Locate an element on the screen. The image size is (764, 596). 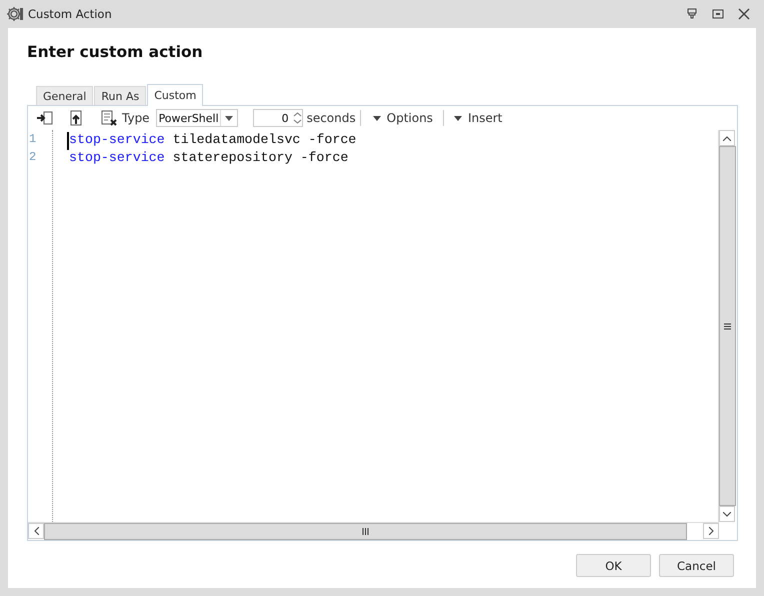
close-icon is located at coordinates (744, 14).